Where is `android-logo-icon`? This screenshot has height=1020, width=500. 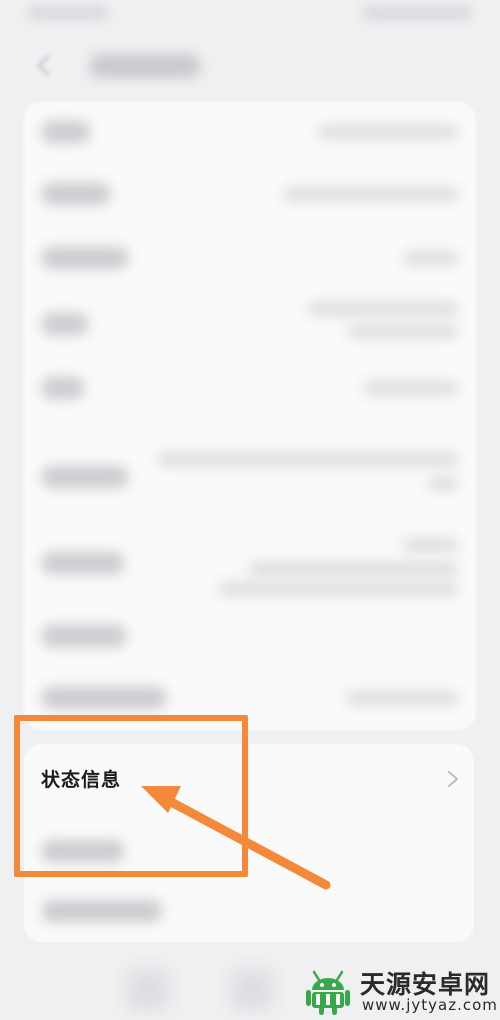
android-logo-icon is located at coordinates (328, 992).